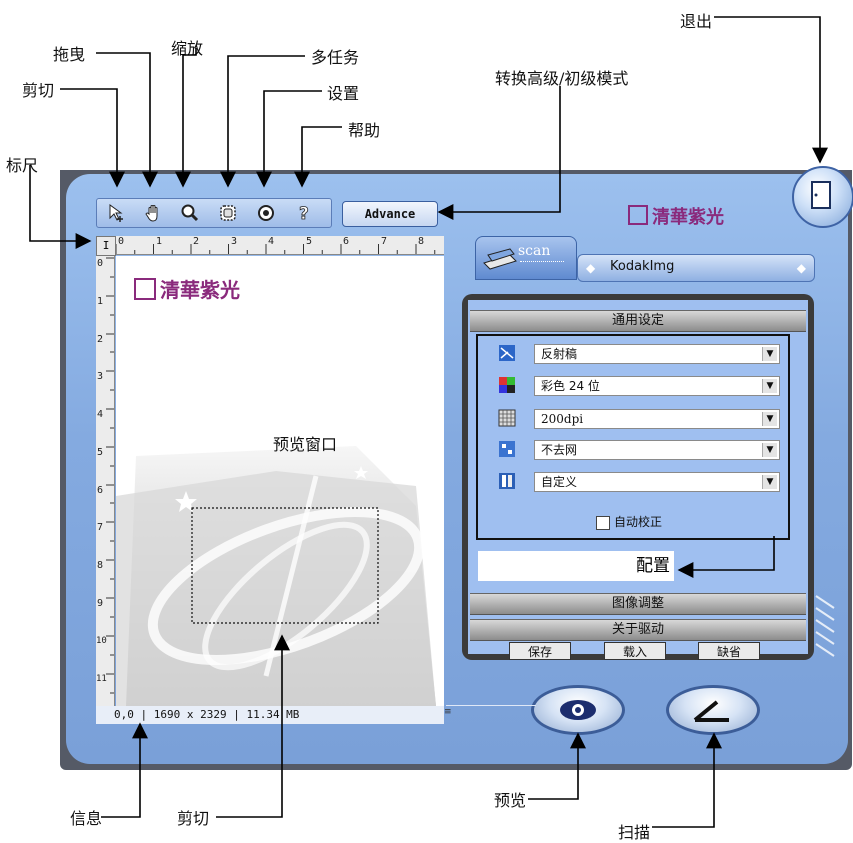  I want to click on info-bar: 0,0 | 1690 x 2329 | 11.34 MB, so click(270, 715).